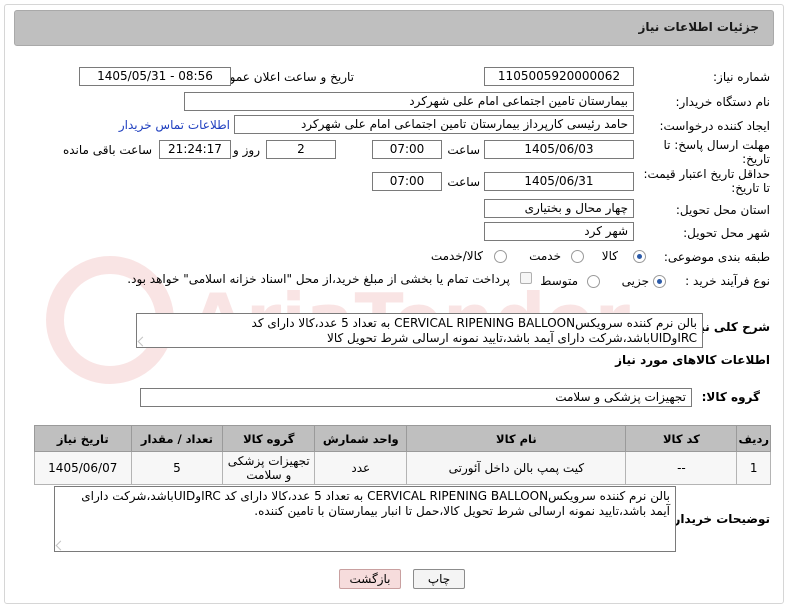  What do you see at coordinates (409, 101) in the screenshot?
I see `buyer-org-field: بیمارستان تامین اجتماعی امام علی شهرکرد` at bounding box center [409, 101].